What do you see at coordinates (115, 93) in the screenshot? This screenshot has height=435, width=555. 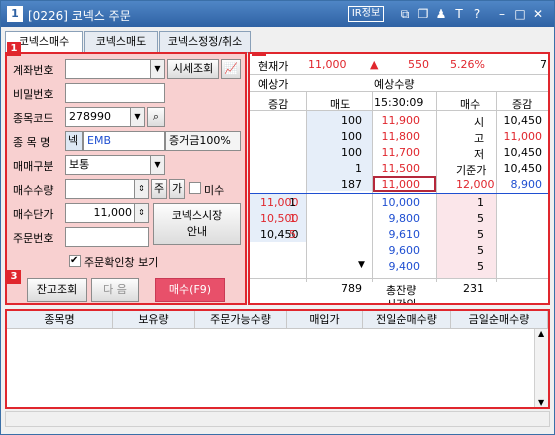 I see `password-input` at bounding box center [115, 93].